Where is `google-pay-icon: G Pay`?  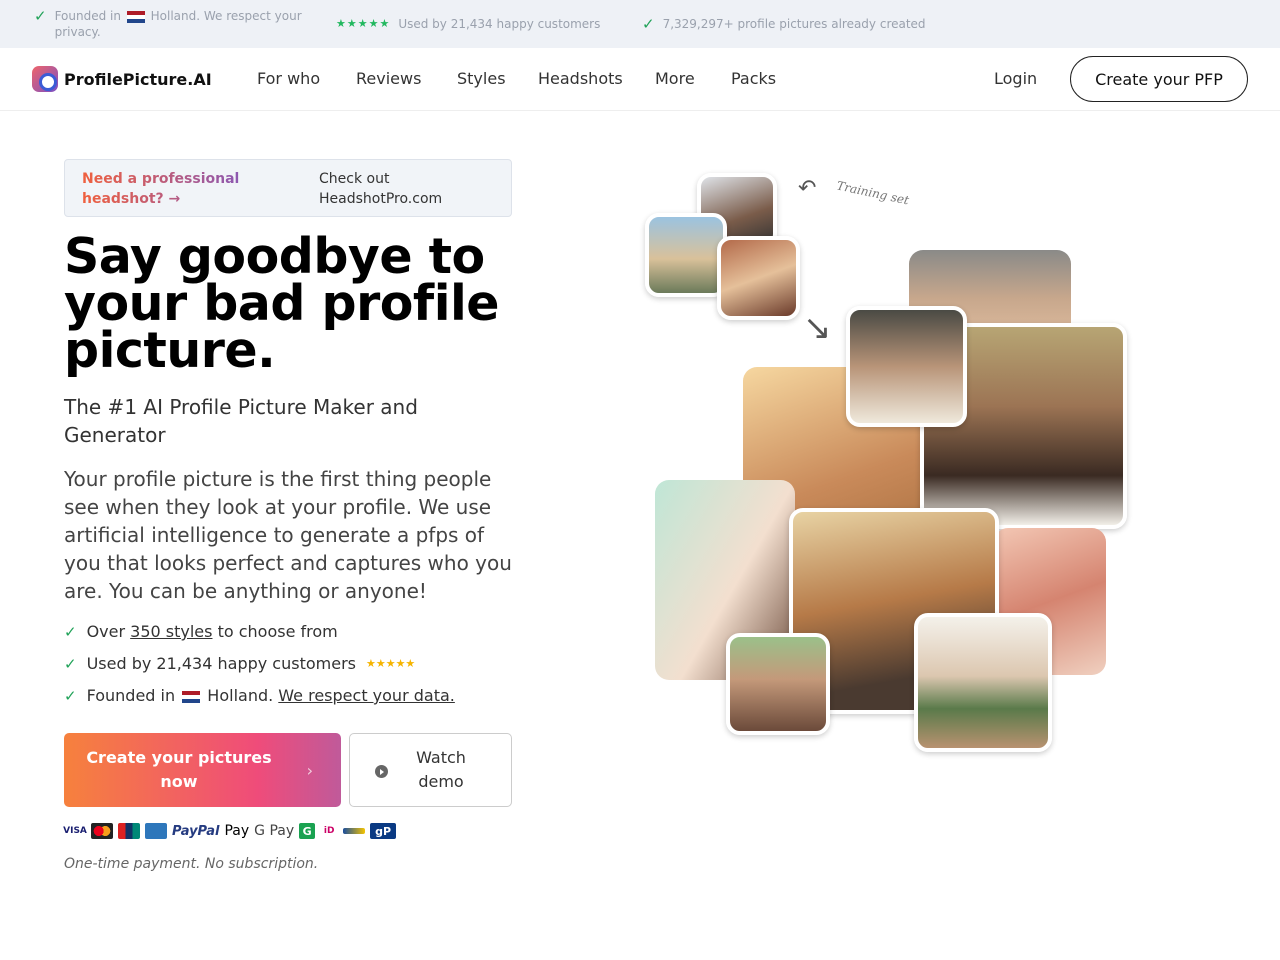 google-pay-icon: G Pay is located at coordinates (274, 831).